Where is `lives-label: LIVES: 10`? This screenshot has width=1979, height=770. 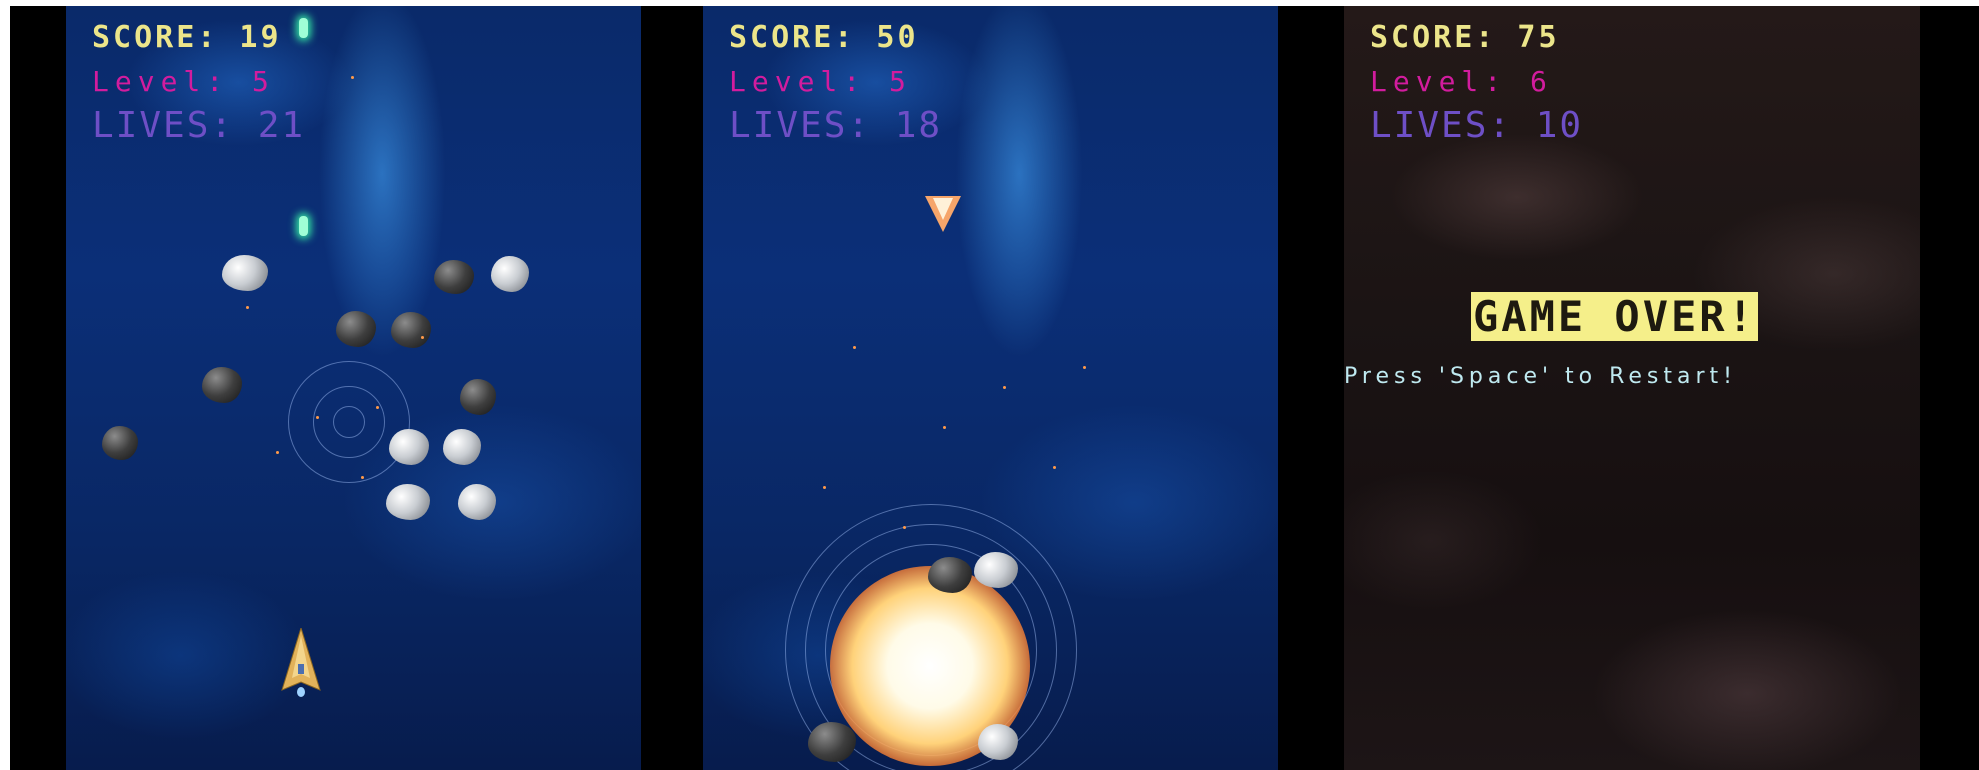
lives-label: LIVES: 10 is located at coordinates (1477, 125).